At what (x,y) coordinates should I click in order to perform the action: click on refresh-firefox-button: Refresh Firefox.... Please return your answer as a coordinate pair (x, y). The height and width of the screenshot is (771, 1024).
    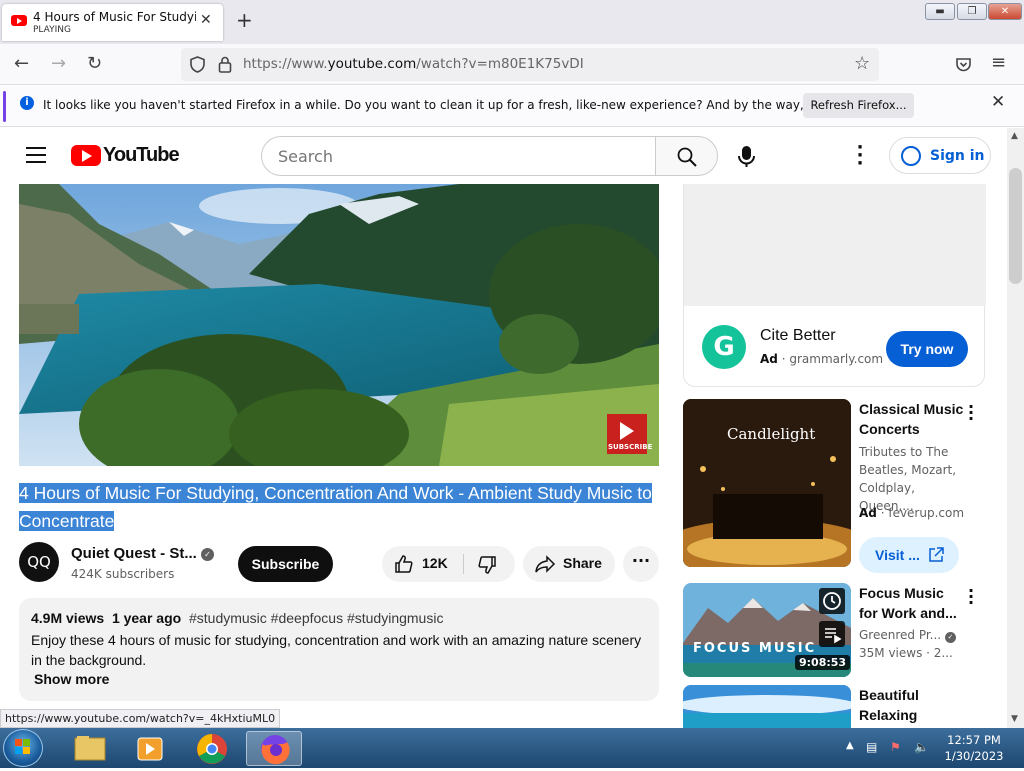
    Looking at the image, I should click on (858, 105).